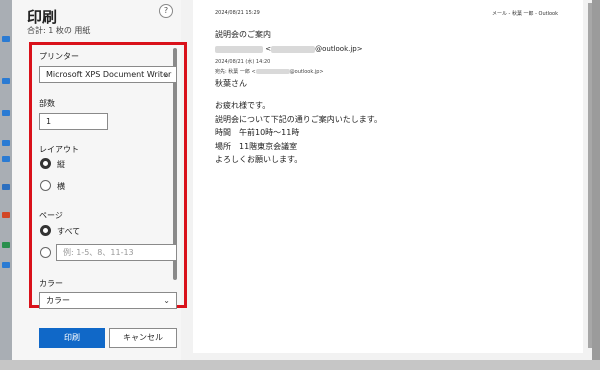 The height and width of the screenshot is (370, 600). Describe the element at coordinates (45, 163) in the screenshot. I see `portrait-radio` at that location.